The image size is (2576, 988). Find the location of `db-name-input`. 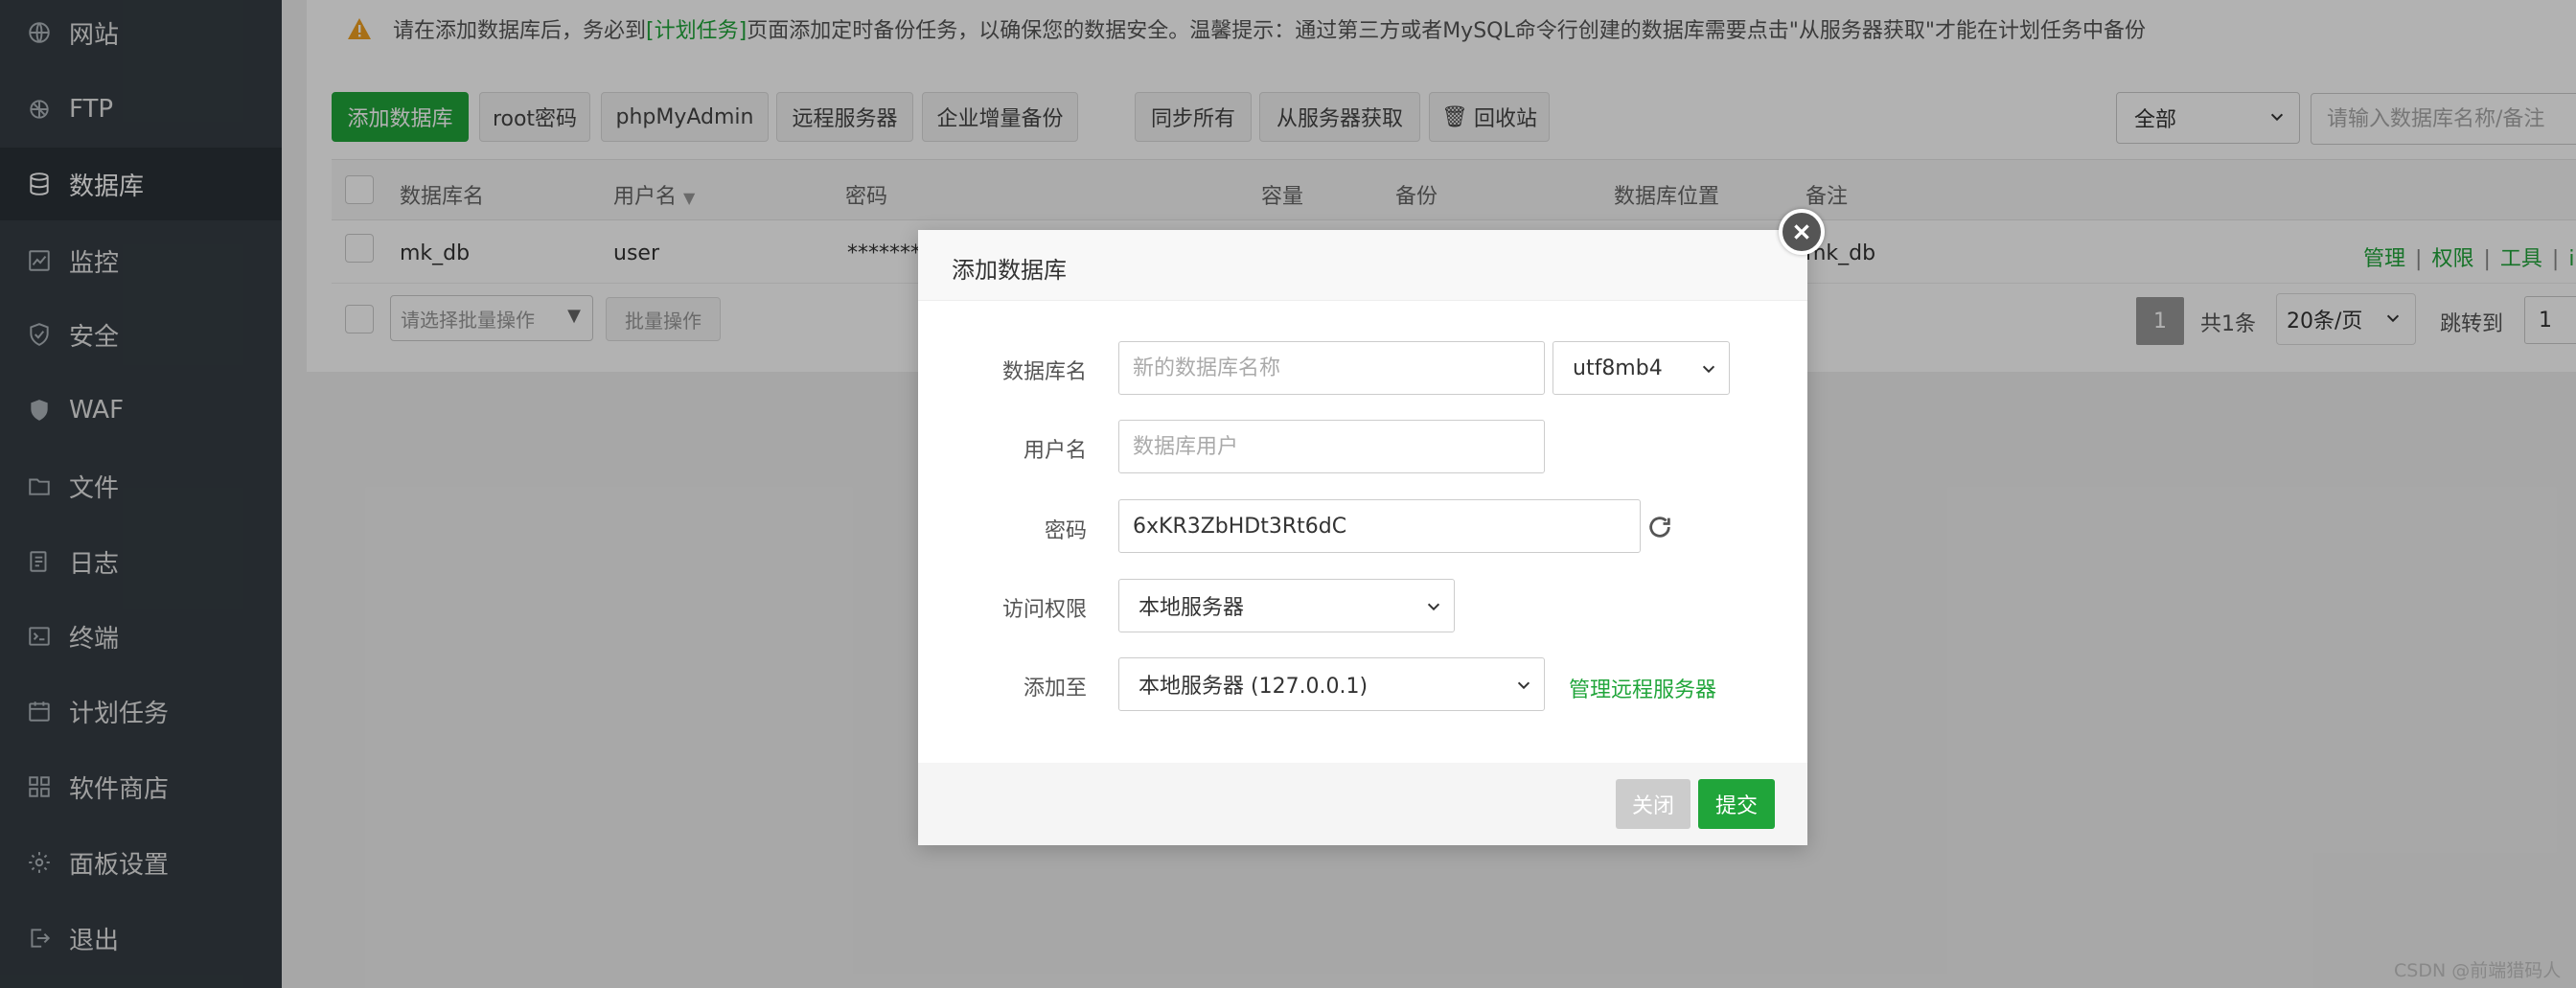

db-name-input is located at coordinates (1331, 368).